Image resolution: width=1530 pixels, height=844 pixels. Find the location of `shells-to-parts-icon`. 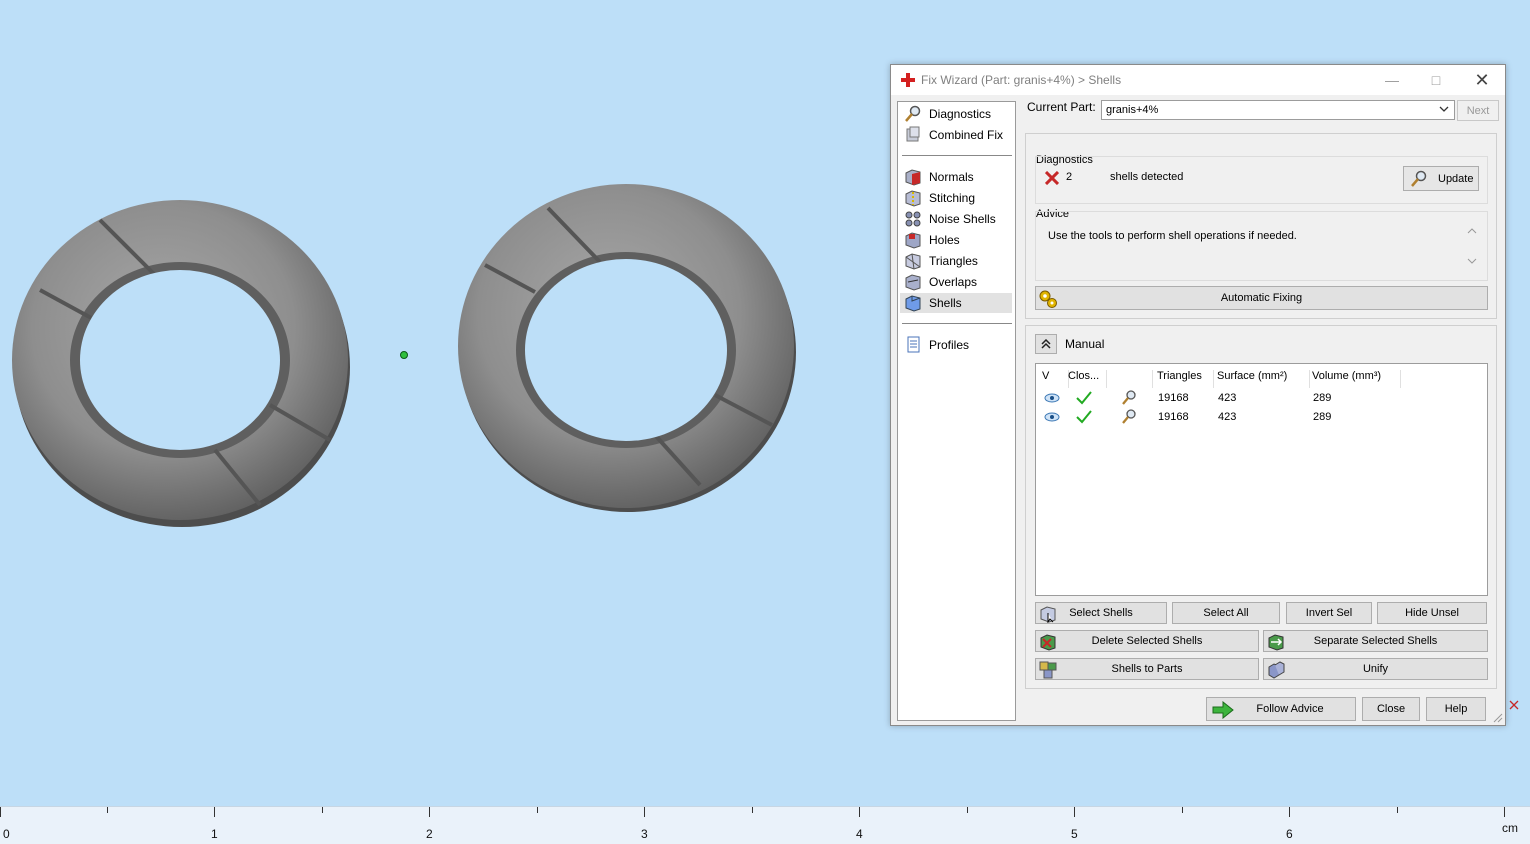

shells-to-parts-icon is located at coordinates (1048, 670).